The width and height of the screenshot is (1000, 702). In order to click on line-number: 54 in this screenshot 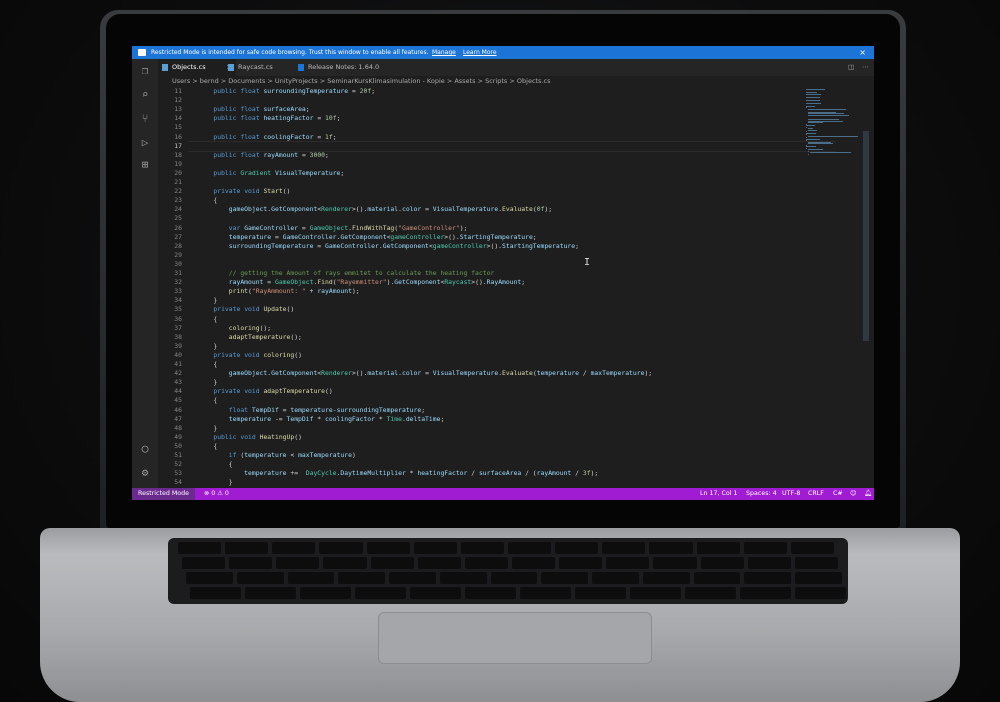, I will do `click(178, 482)`.